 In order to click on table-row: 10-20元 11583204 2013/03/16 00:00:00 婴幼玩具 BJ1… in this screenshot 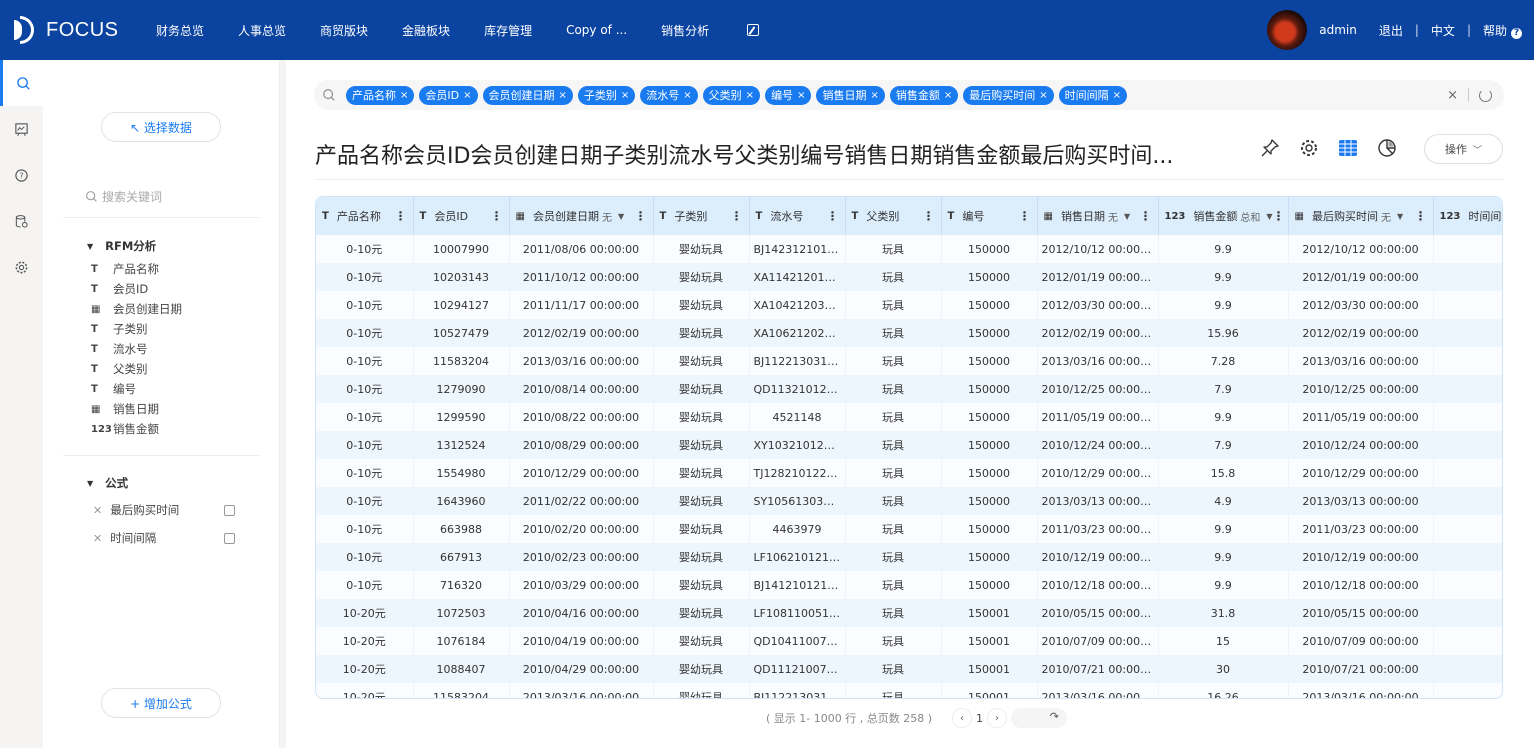, I will do `click(909, 690)`.